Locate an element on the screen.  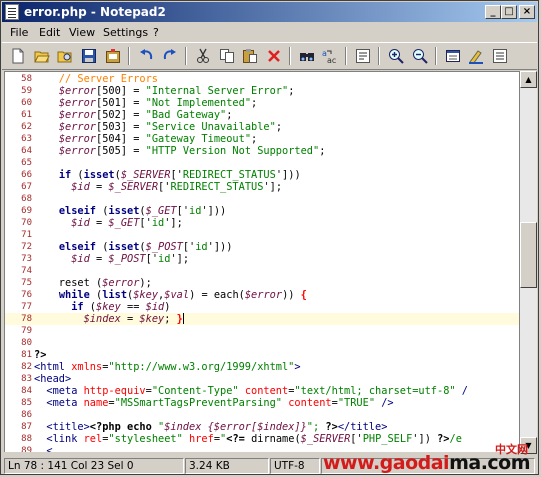
scheme-icon is located at coordinates (453, 56).